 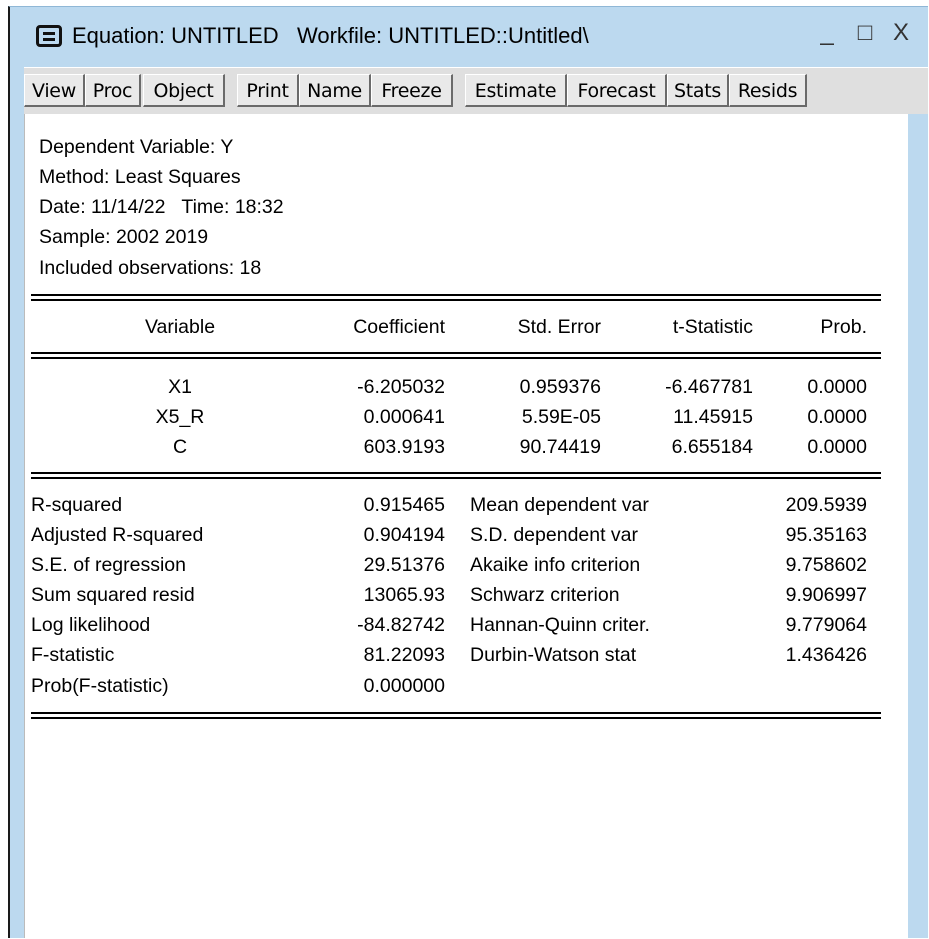 I want to click on row-std-error: 90.74419, so click(x=560, y=447).